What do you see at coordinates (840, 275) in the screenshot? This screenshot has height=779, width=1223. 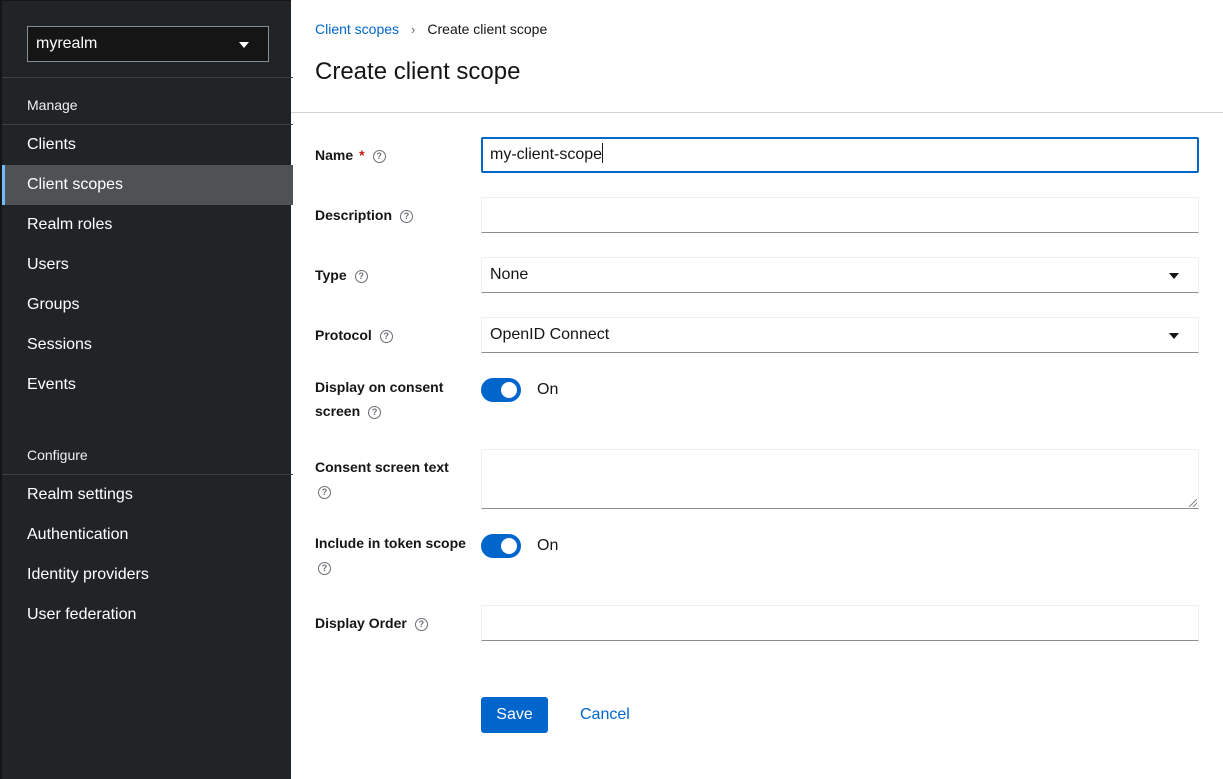 I see `type-select: None` at bounding box center [840, 275].